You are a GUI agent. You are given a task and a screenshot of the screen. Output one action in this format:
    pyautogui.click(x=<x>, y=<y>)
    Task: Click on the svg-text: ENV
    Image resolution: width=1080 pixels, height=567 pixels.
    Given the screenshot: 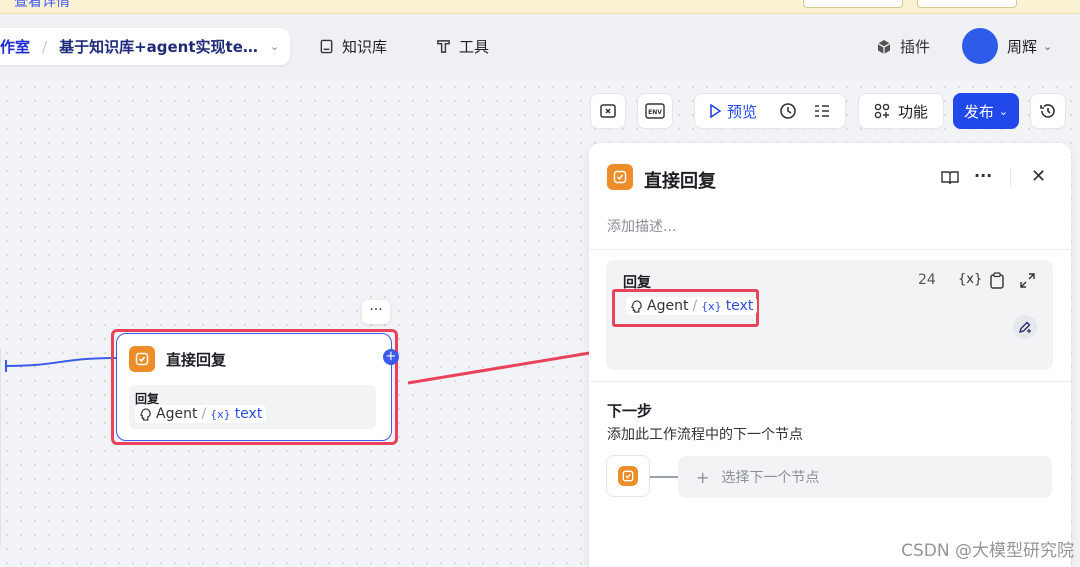 What is the action you would take?
    pyautogui.click(x=655, y=112)
    